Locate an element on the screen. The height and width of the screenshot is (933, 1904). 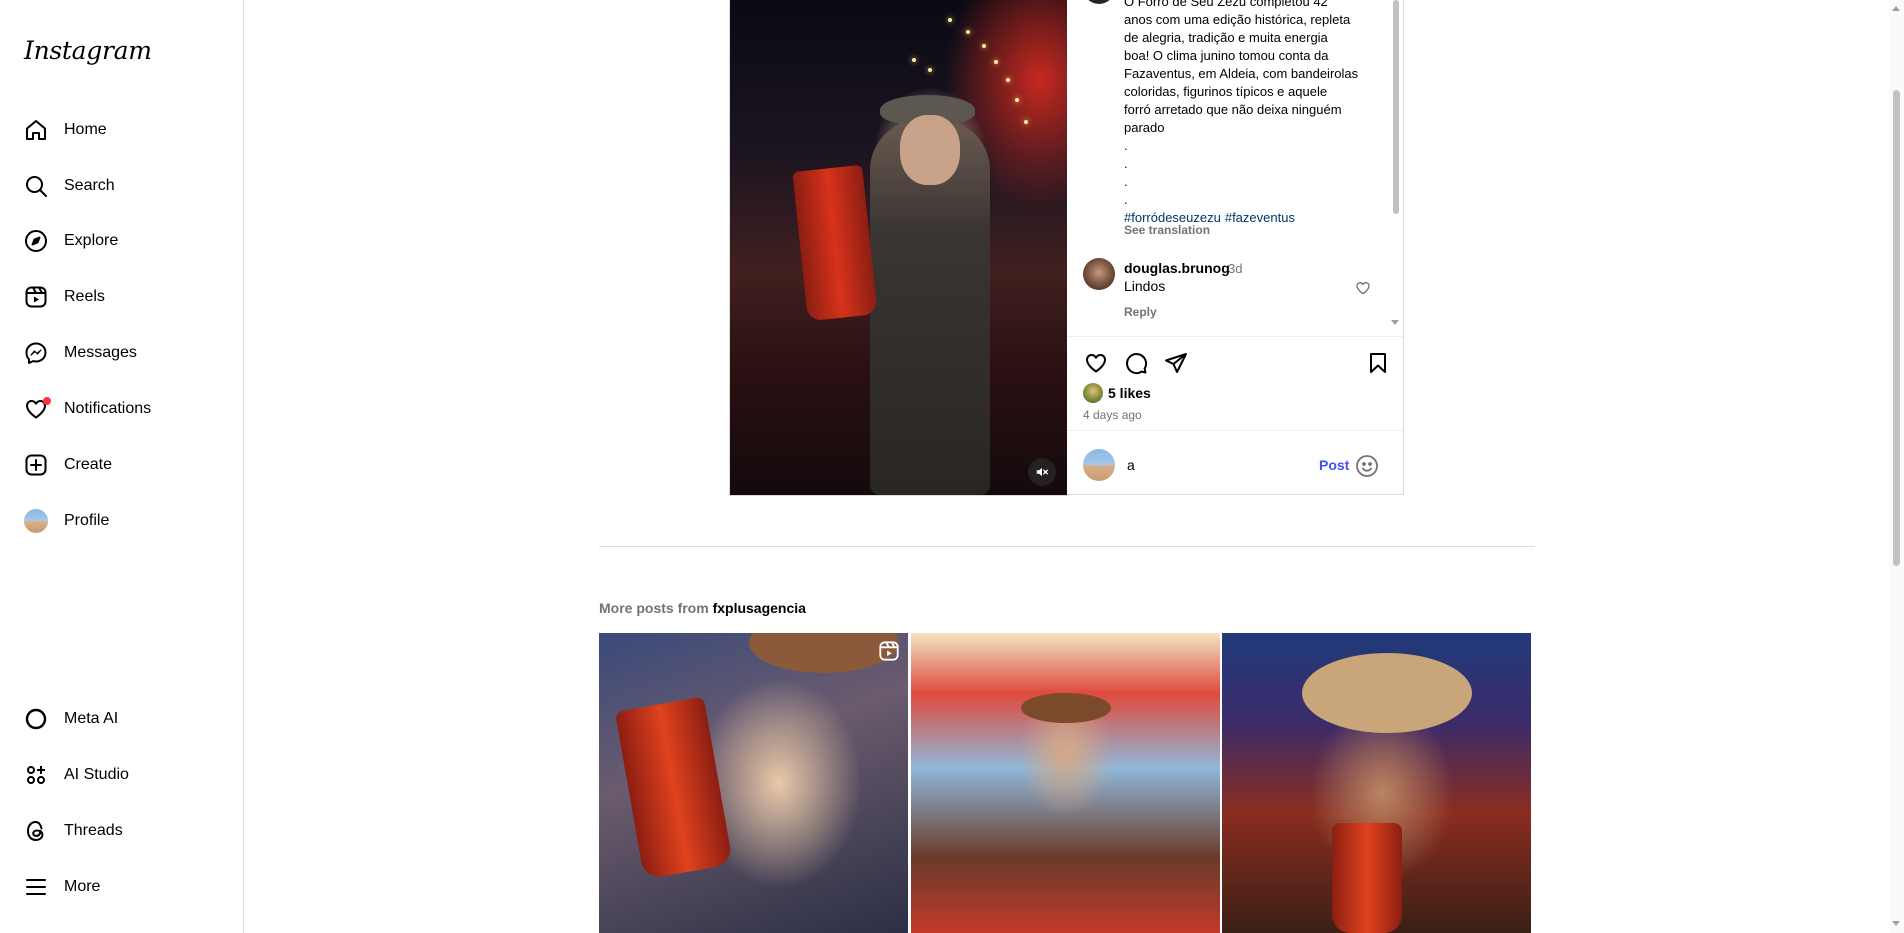
comment-input is located at coordinates (1217, 465).